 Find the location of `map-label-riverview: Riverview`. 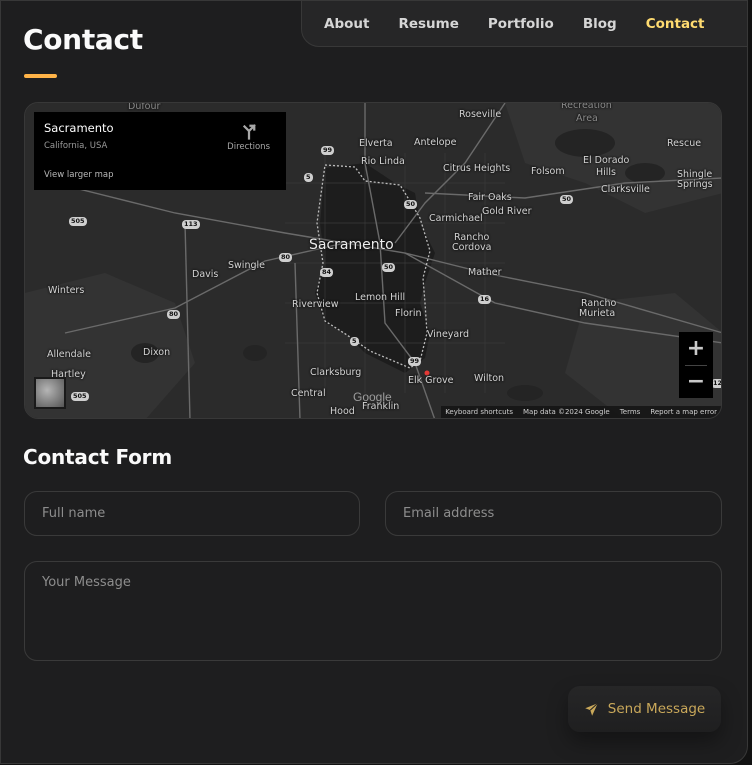

map-label-riverview: Riverview is located at coordinates (315, 304).